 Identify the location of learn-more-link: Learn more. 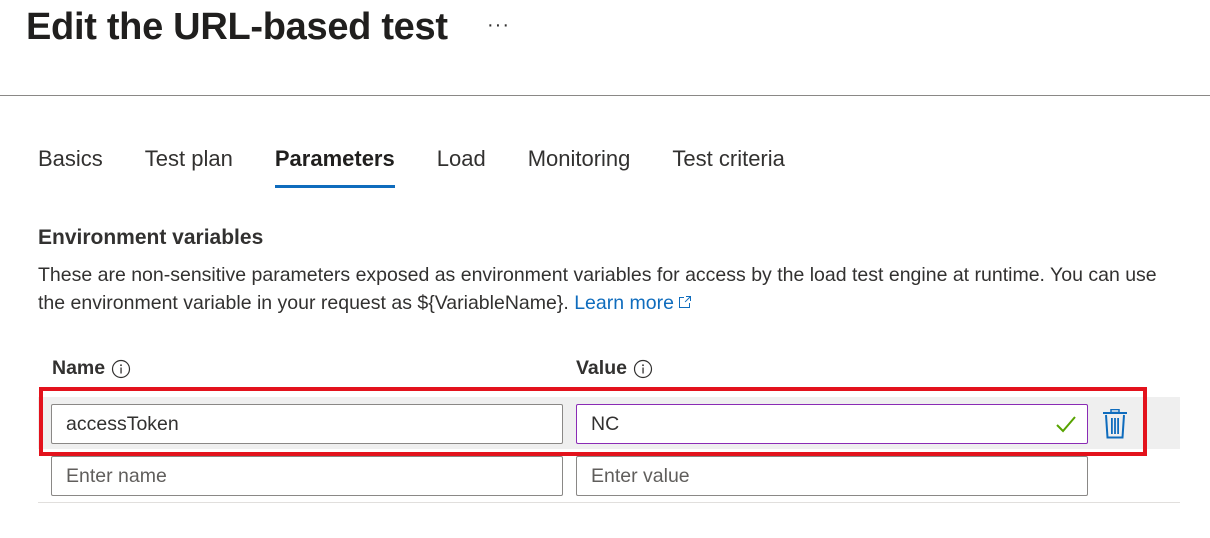
(633, 303).